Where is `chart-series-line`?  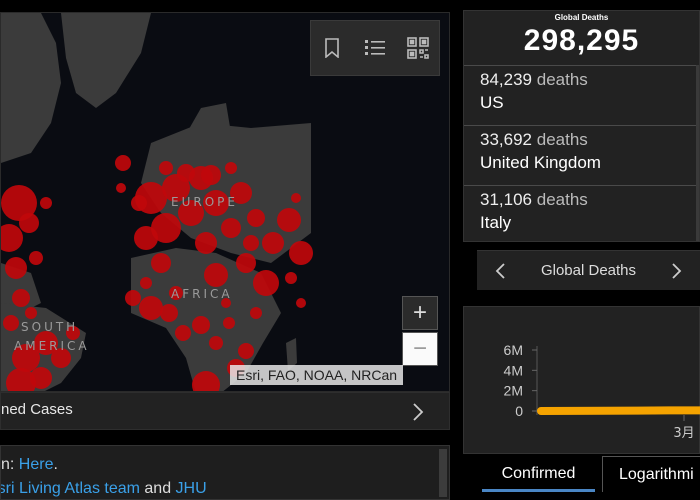
chart-series-line is located at coordinates (618, 410).